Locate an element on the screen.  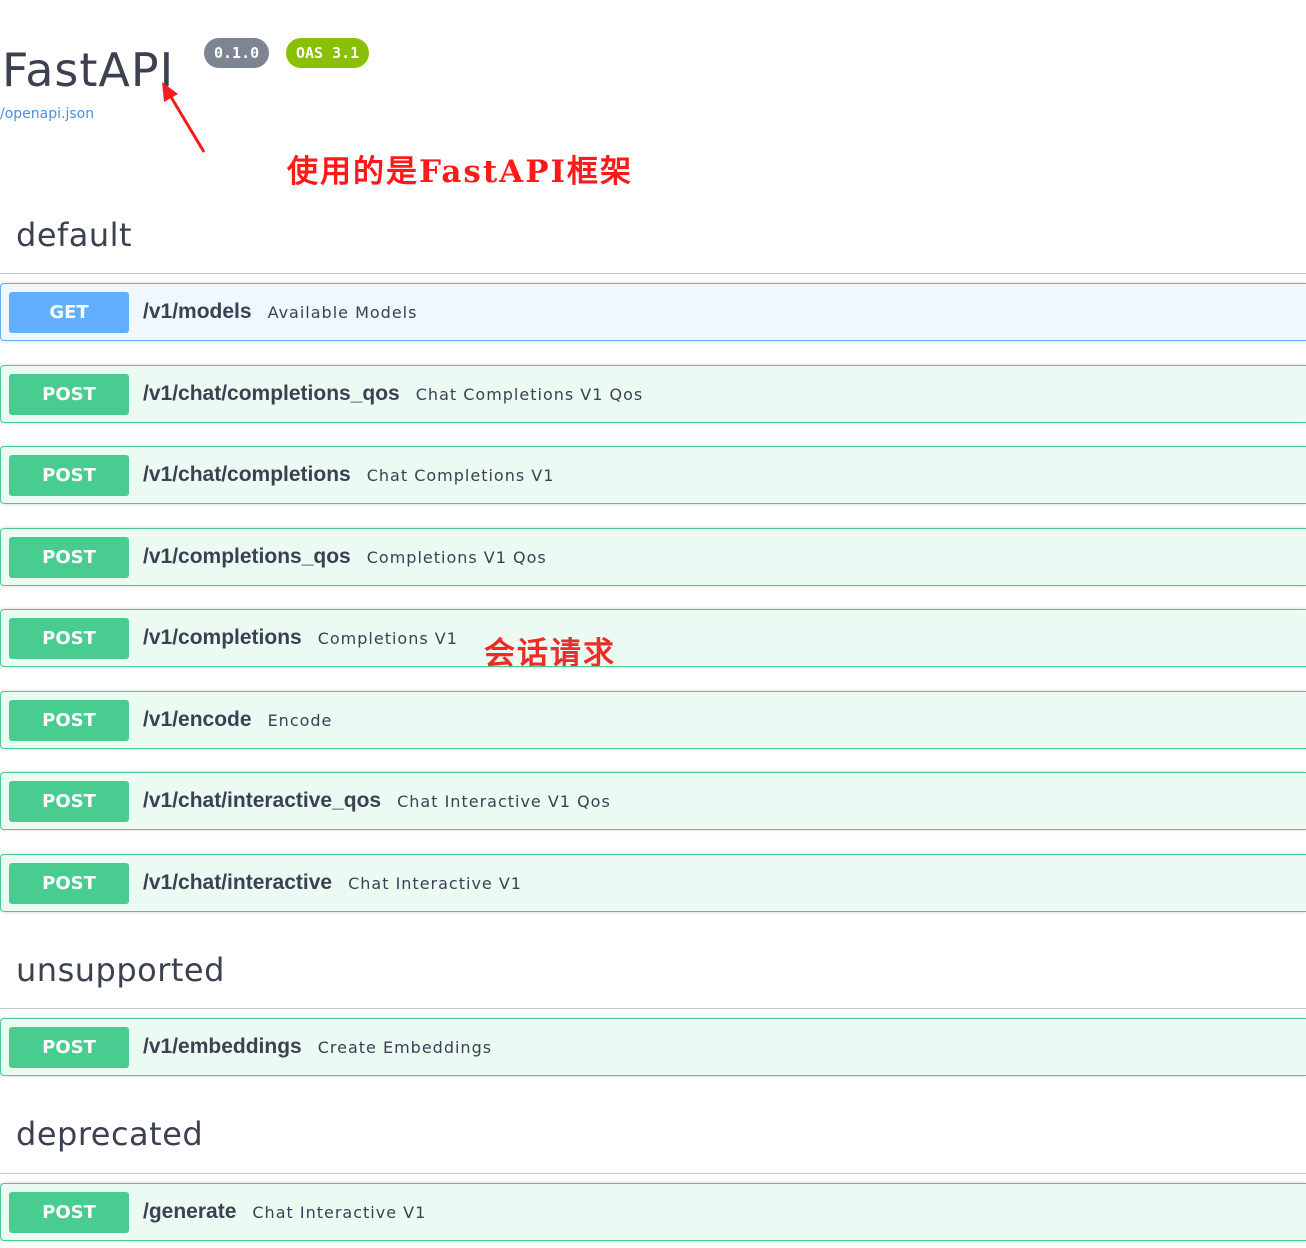
operation-path: /v1/embeddings is located at coordinates (222, 1046).